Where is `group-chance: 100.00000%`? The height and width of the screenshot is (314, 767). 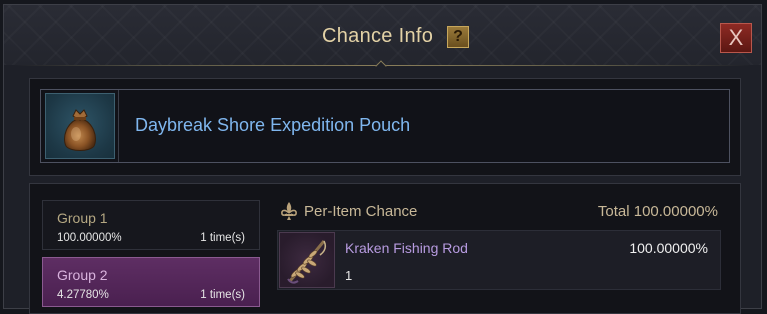 group-chance: 100.00000% is located at coordinates (89, 238).